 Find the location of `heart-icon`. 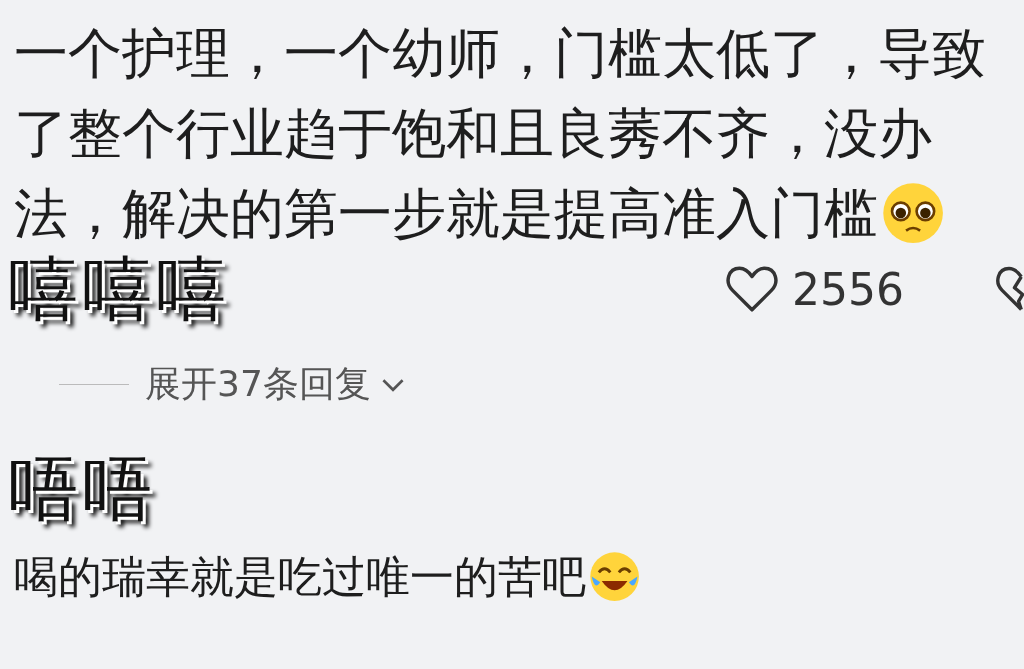

heart-icon is located at coordinates (752, 289).